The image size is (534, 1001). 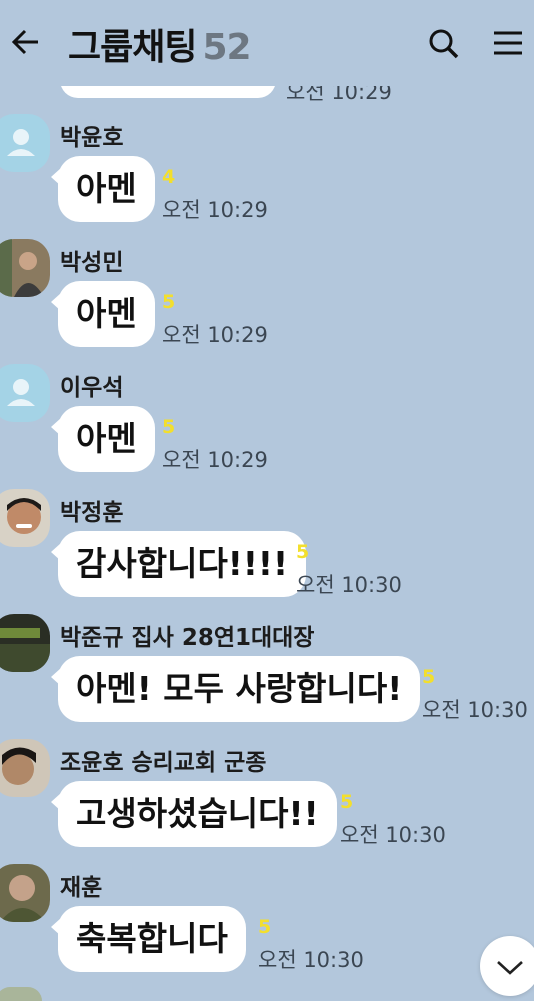 What do you see at coordinates (187, 638) in the screenshot?
I see `sender-name: 박준규 집사 28연1대대장` at bounding box center [187, 638].